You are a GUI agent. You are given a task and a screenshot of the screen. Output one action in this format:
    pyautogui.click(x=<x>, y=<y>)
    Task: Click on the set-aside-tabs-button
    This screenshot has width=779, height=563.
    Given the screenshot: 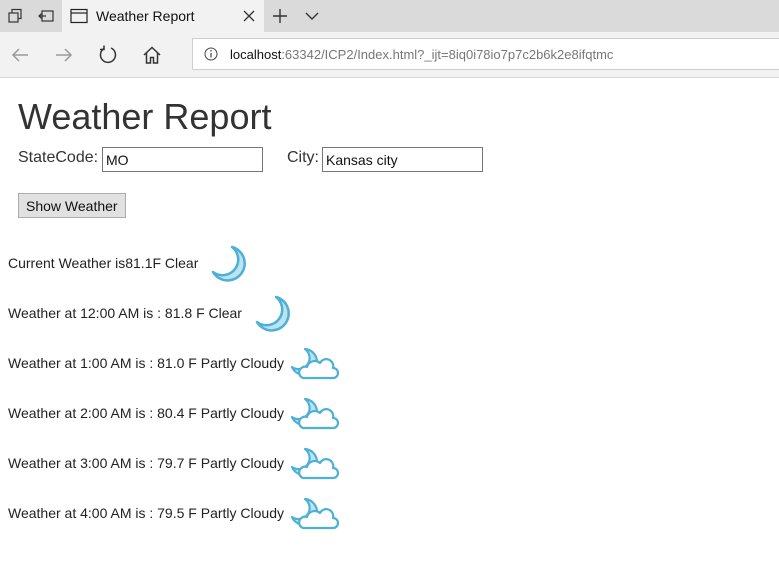 What is the action you would take?
    pyautogui.click(x=46, y=16)
    